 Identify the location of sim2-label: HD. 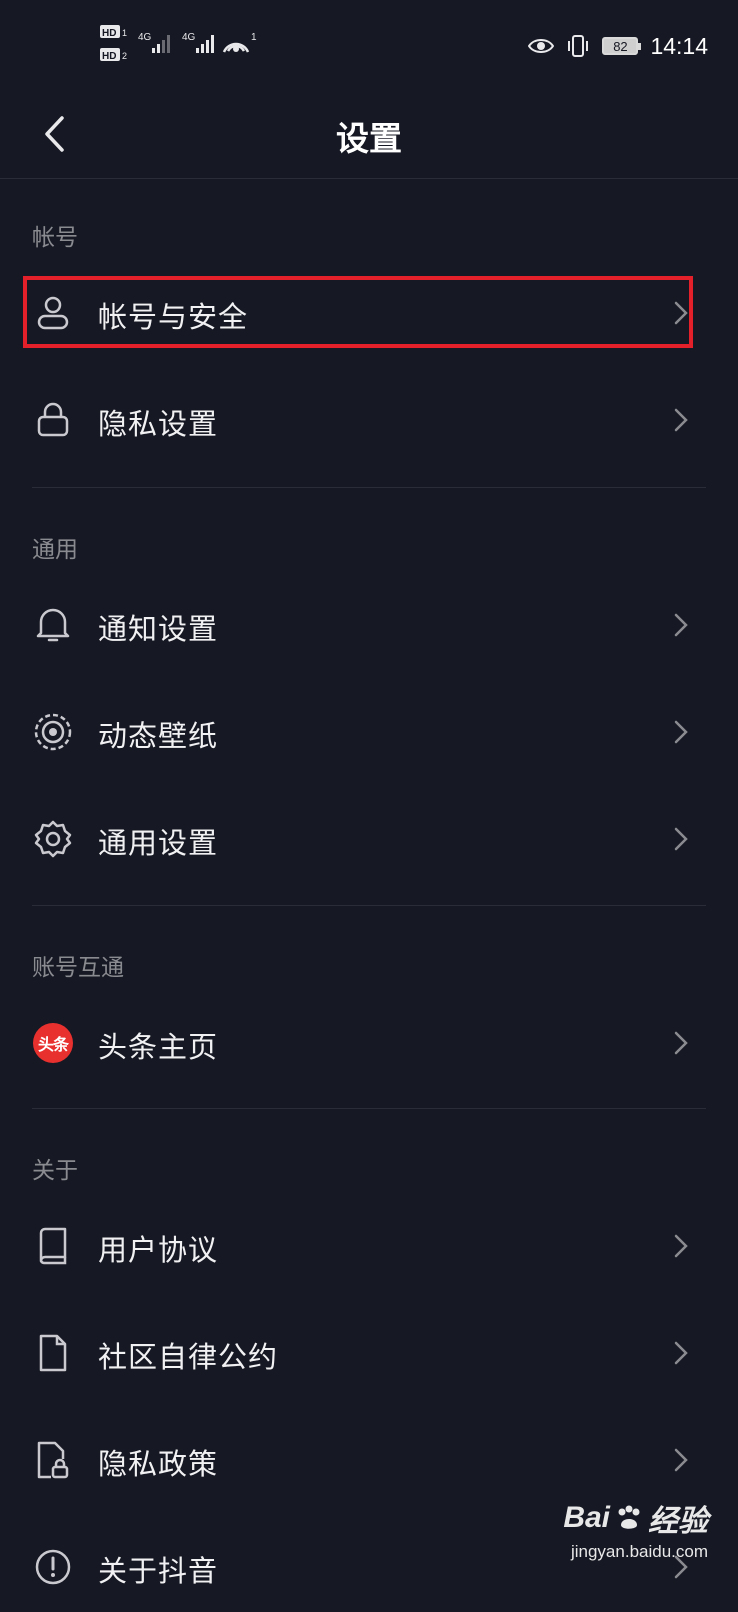
(109, 56).